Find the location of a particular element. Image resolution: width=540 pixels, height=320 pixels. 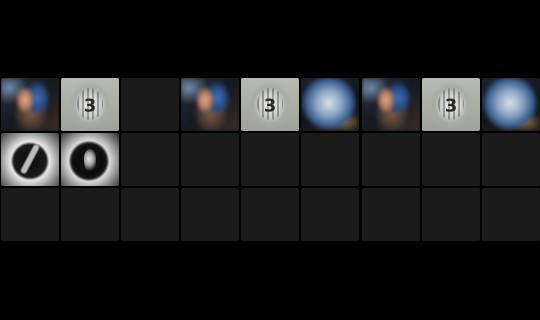

light-streak is located at coordinates (30, 159).